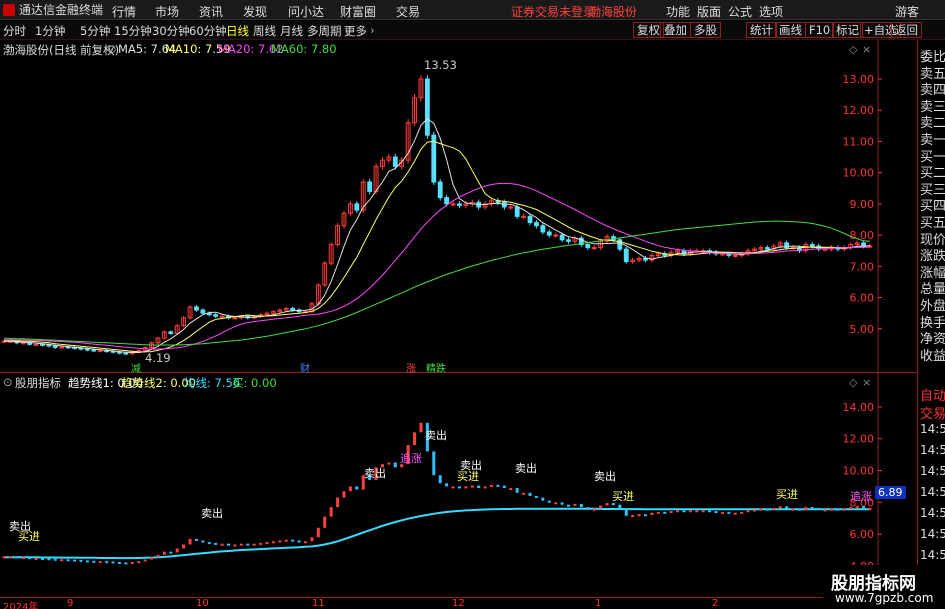 The image size is (945, 609). Describe the element at coordinates (859, 173) in the screenshot. I see `y-tick-label: 10.00` at that location.